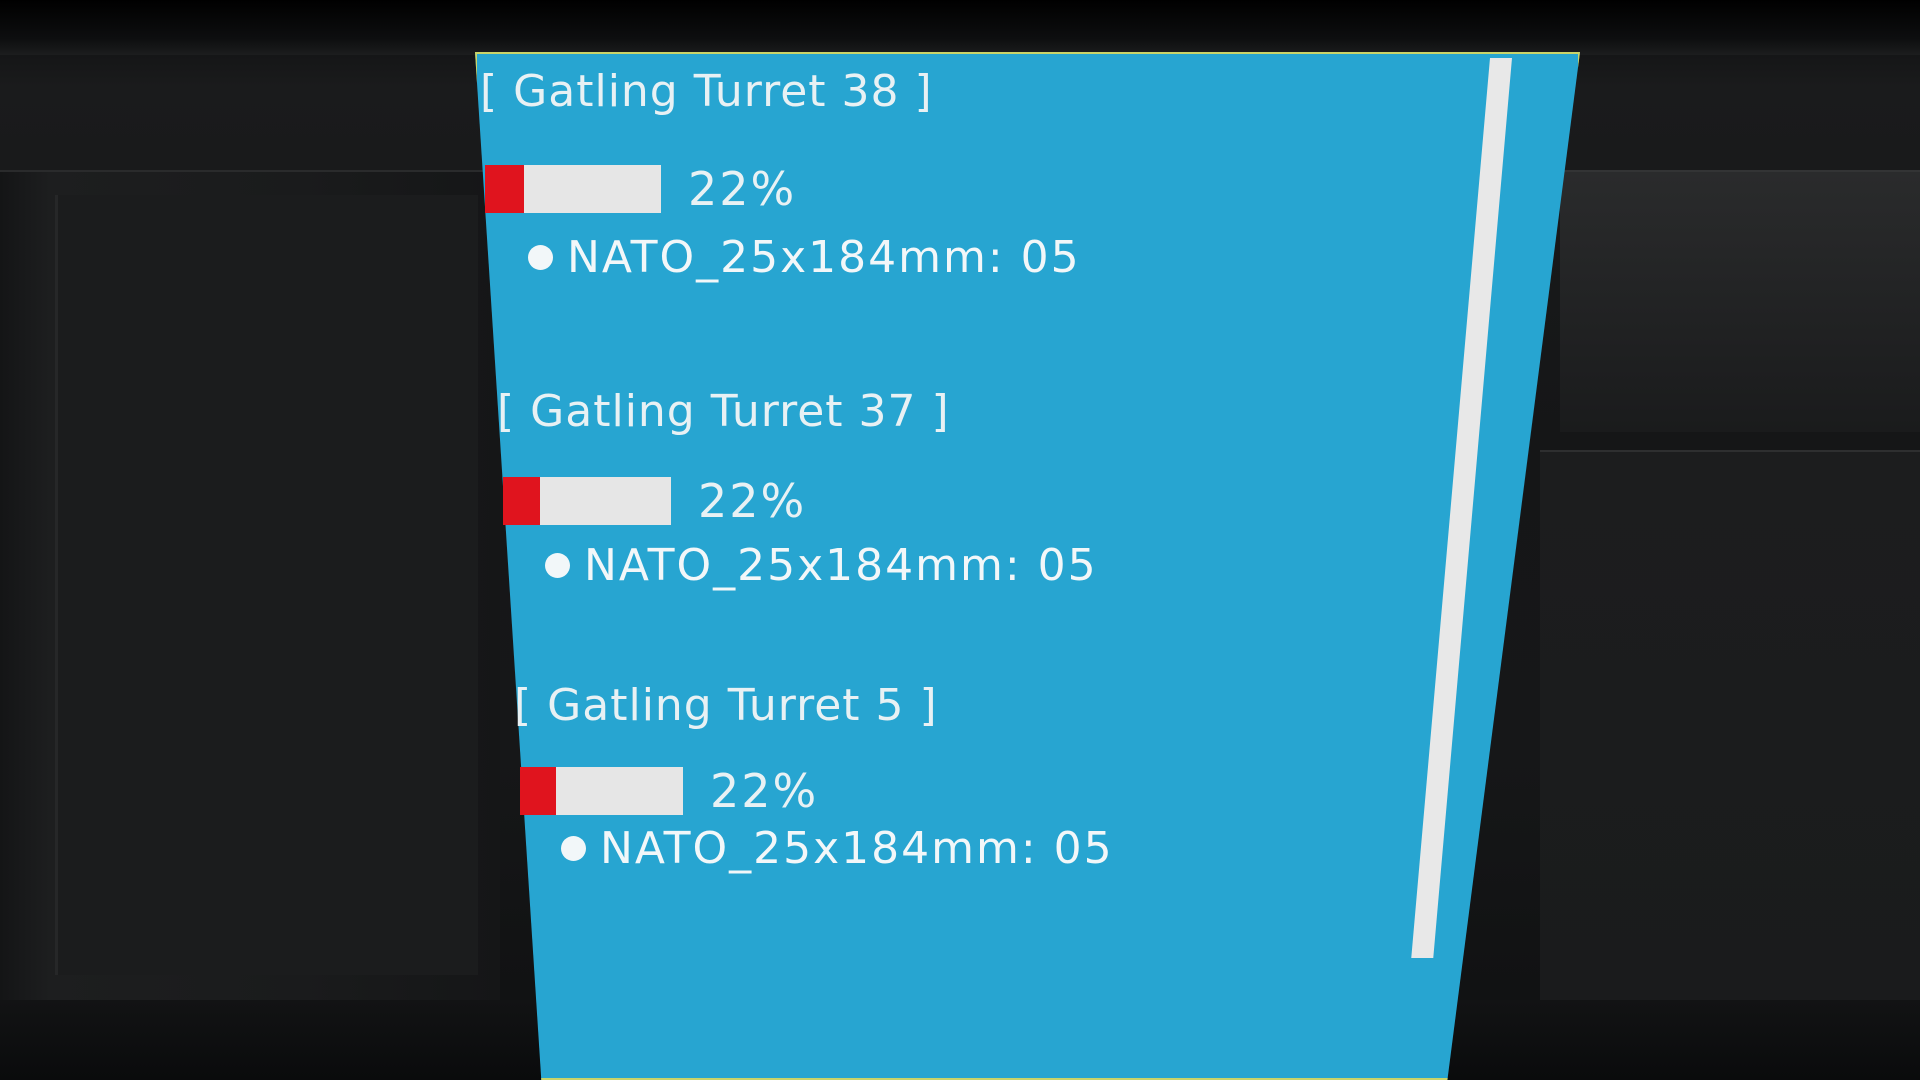 The width and height of the screenshot is (1920, 1080). Describe the element at coordinates (726, 705) in the screenshot. I see `turret-title: [ Gatling Turret 5 ]` at that location.